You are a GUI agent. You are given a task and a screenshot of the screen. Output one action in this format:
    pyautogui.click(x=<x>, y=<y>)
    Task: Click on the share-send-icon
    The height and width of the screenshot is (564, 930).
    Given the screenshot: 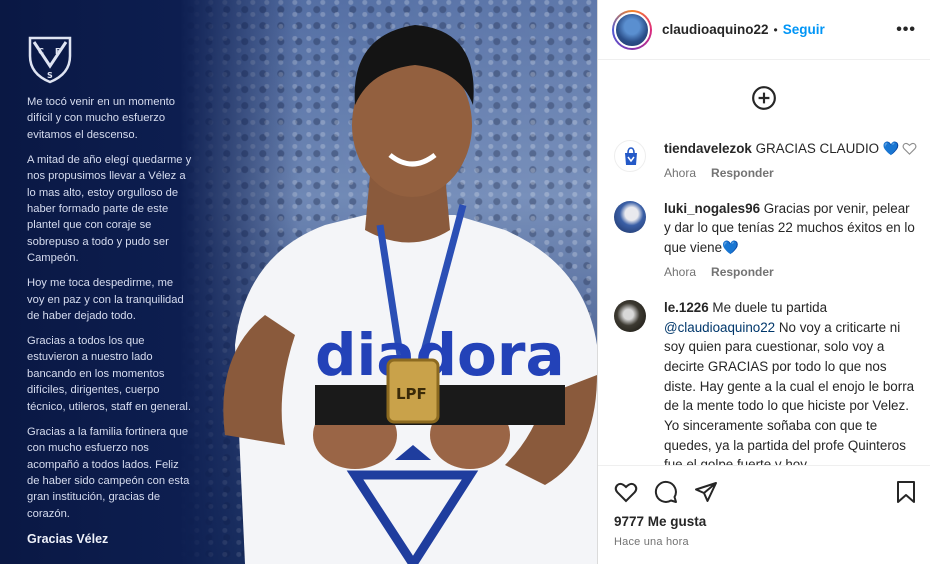 What is the action you would take?
    pyautogui.click(x=706, y=492)
    